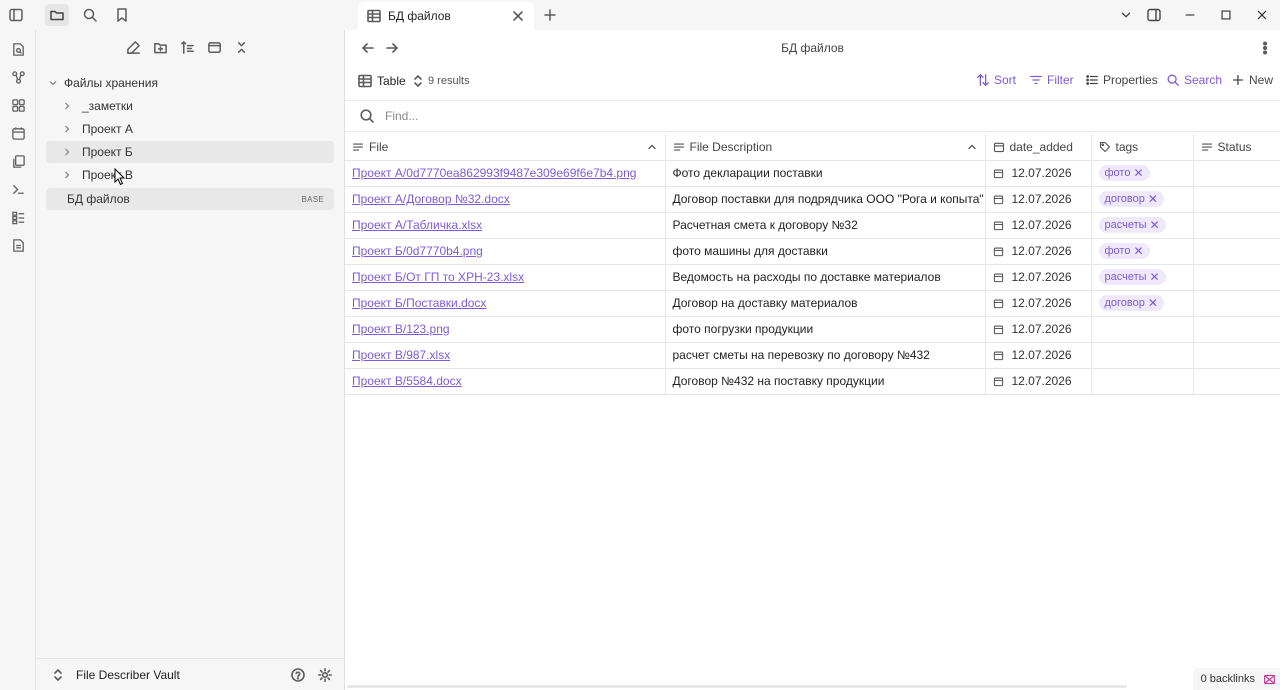 The width and height of the screenshot is (1280, 690). What do you see at coordinates (1228, 679) in the screenshot?
I see `backlinks-count: 0 backlinks` at bounding box center [1228, 679].